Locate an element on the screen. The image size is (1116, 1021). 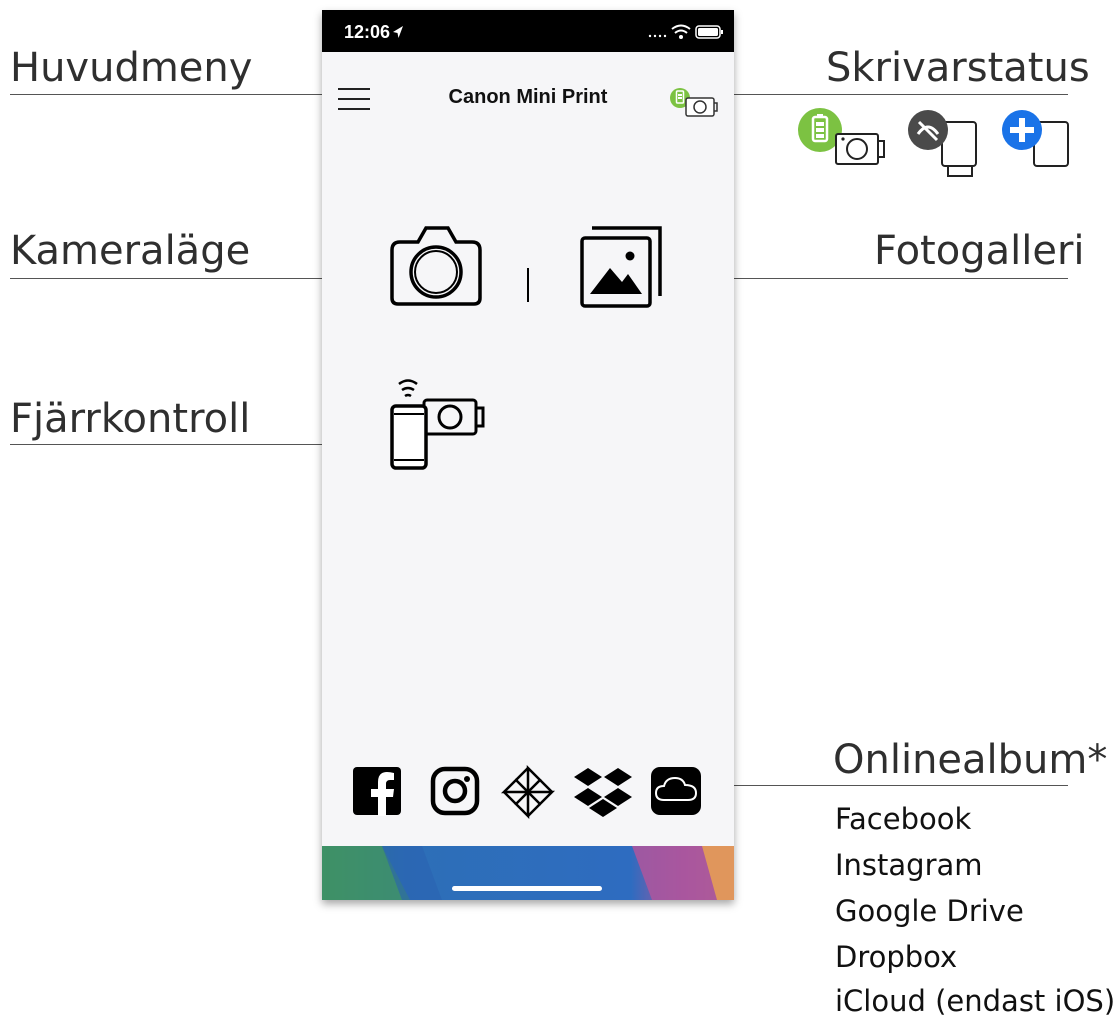
google-drive-icon is located at coordinates (528, 792).